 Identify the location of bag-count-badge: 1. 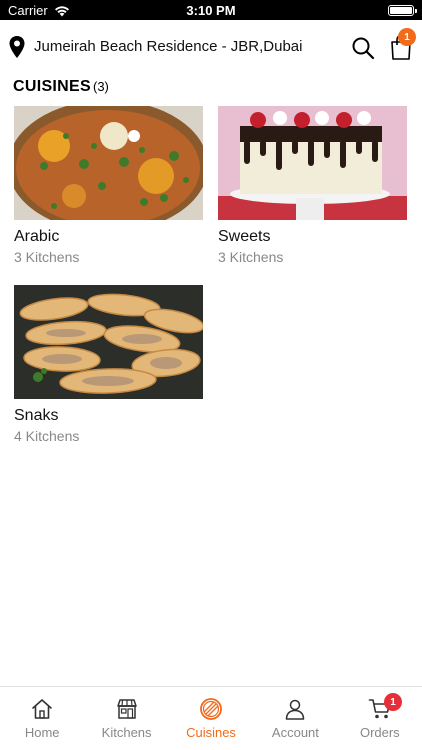
(407, 37).